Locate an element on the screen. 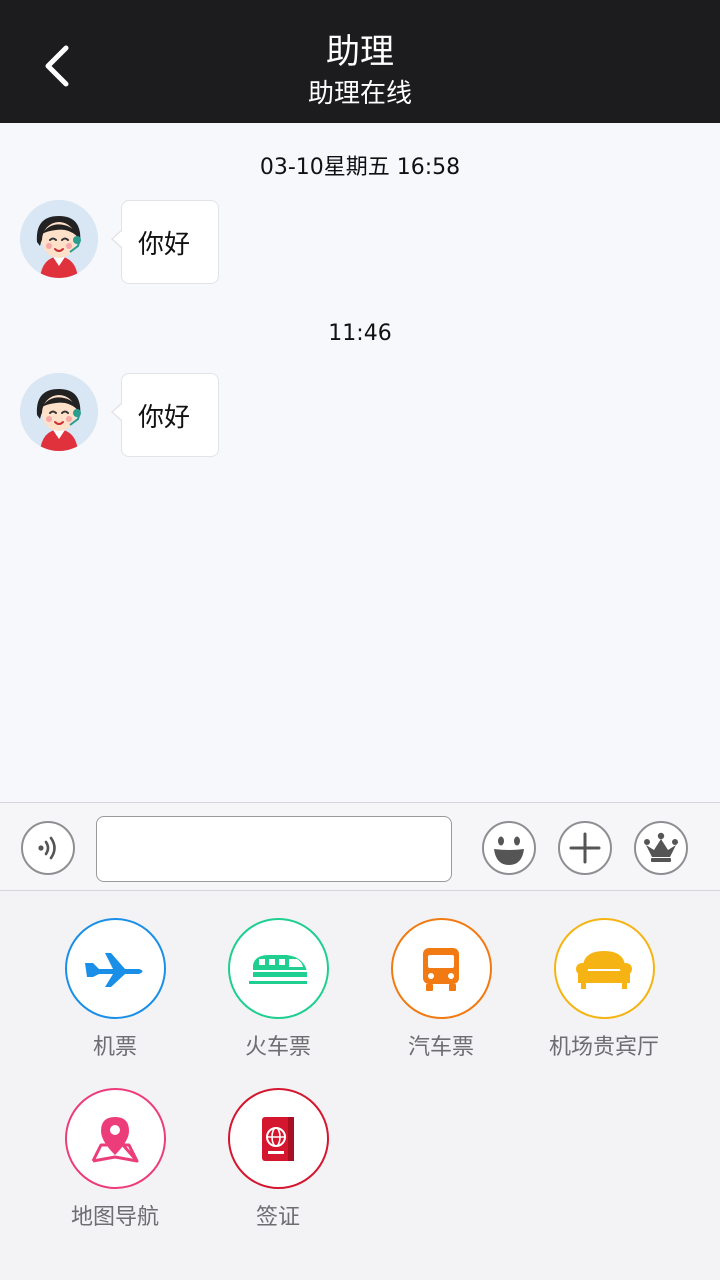 The image size is (720, 1280). page-title: 助理 is located at coordinates (360, 52).